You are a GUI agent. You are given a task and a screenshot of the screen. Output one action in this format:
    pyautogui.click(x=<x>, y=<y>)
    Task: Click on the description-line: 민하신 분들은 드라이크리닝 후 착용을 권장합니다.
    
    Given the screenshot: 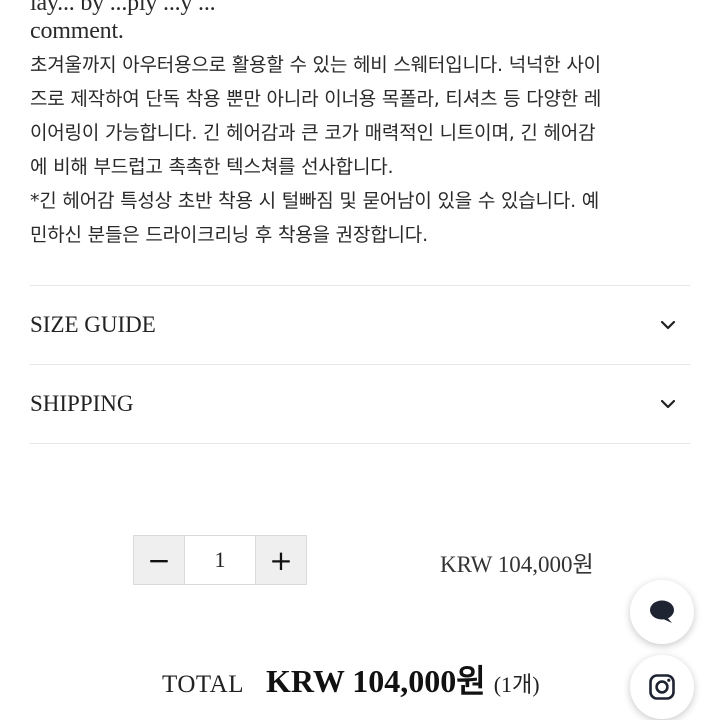 What is the action you would take?
    pyautogui.click(x=229, y=235)
    